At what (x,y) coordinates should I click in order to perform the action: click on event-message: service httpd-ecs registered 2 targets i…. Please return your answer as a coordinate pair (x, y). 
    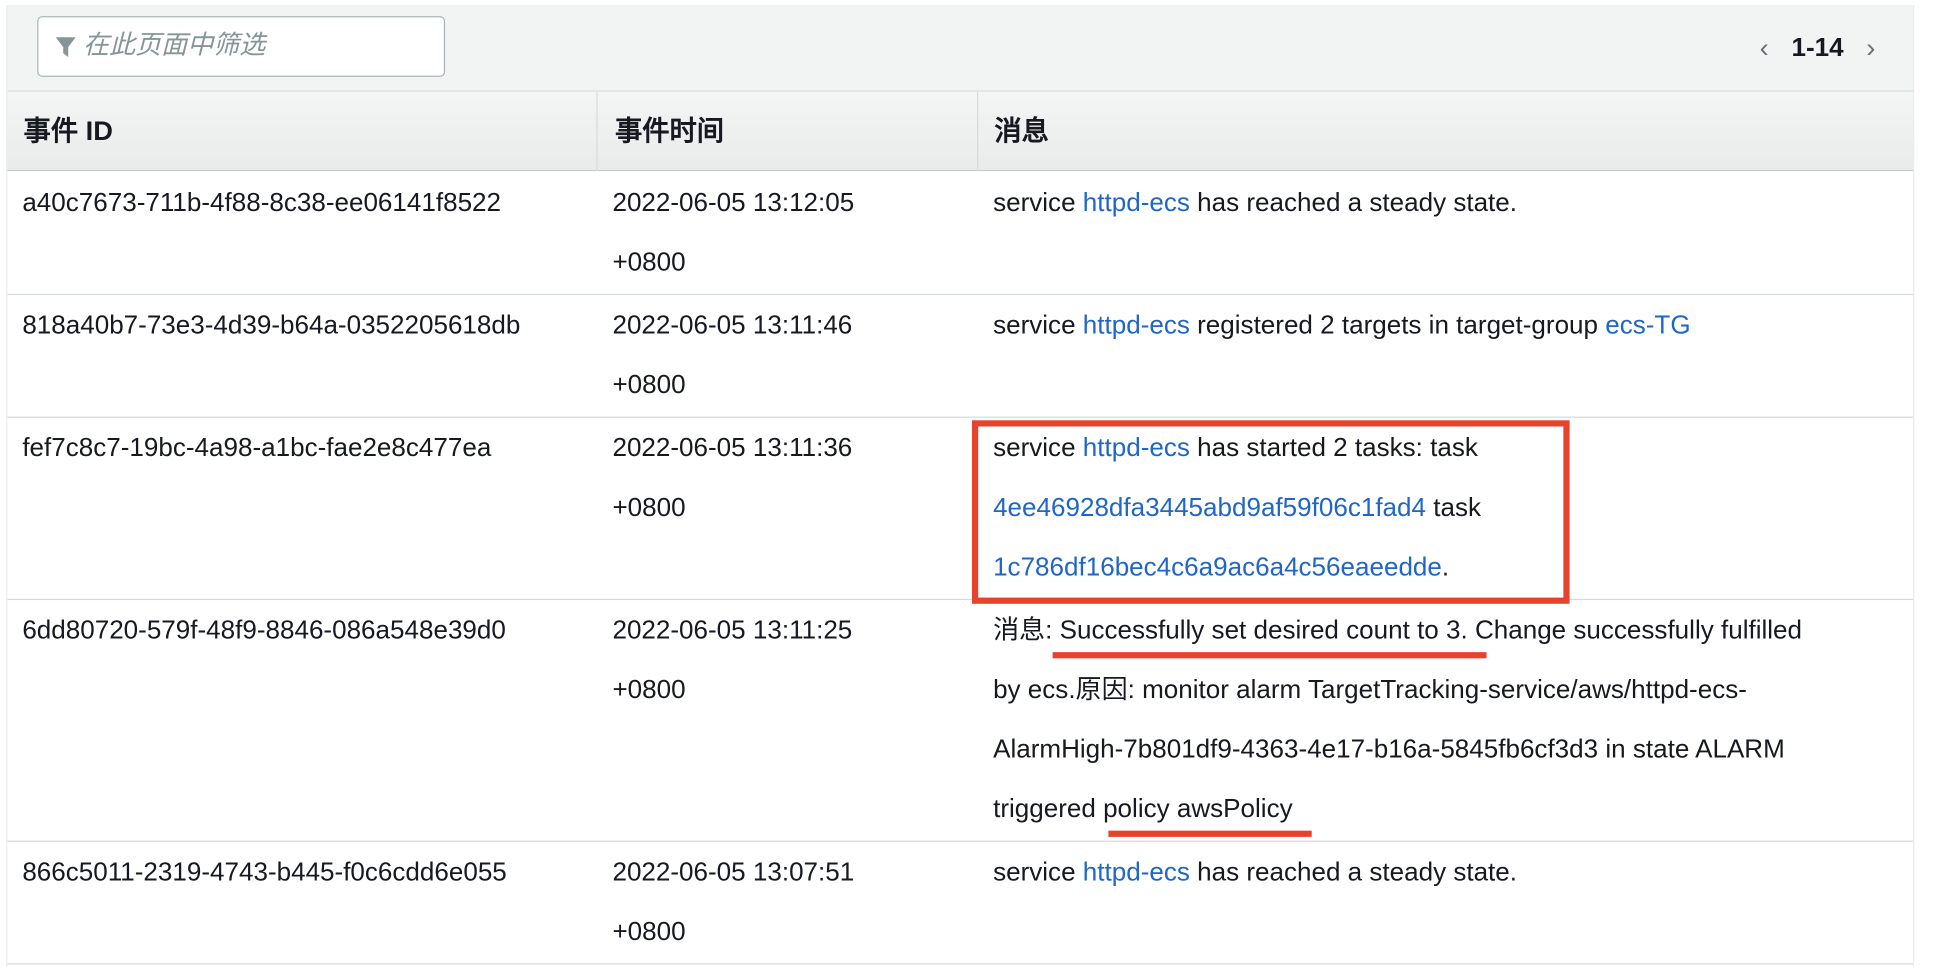
    Looking at the image, I should click on (1445, 326).